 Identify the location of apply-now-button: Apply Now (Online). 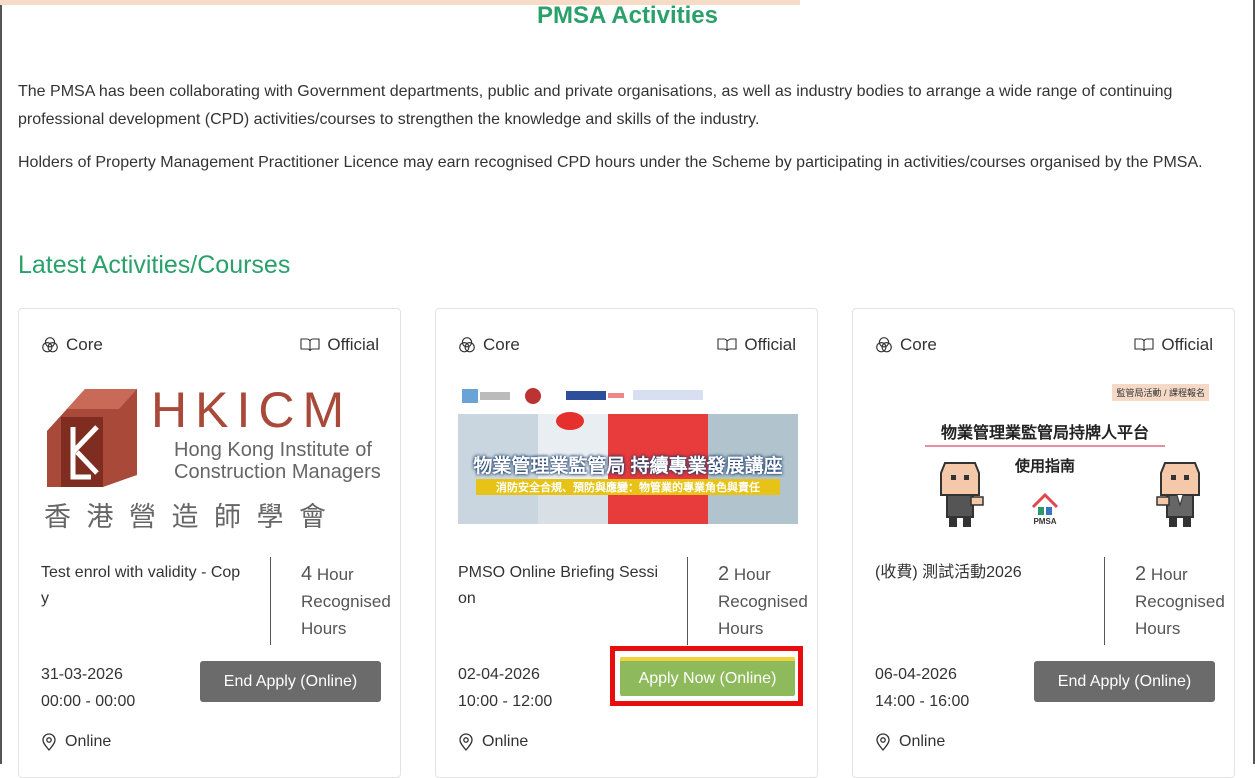
(707, 676).